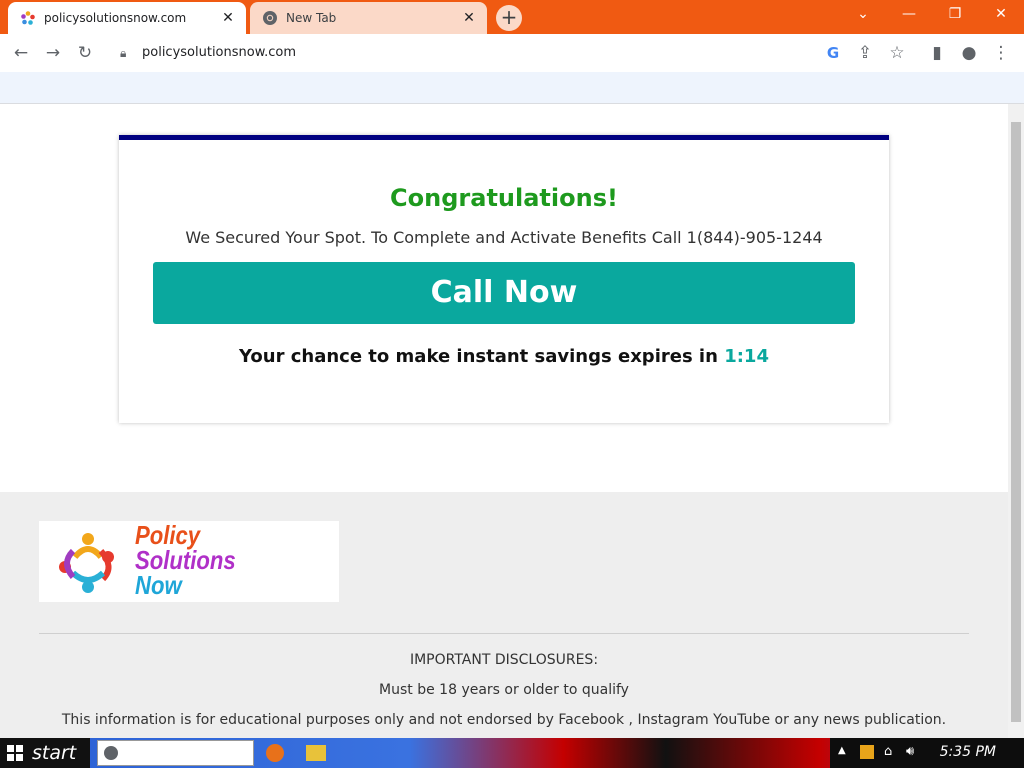  I want to click on address-bar: 🔒︎ policysolutionsnow.com, so click(512, 53).